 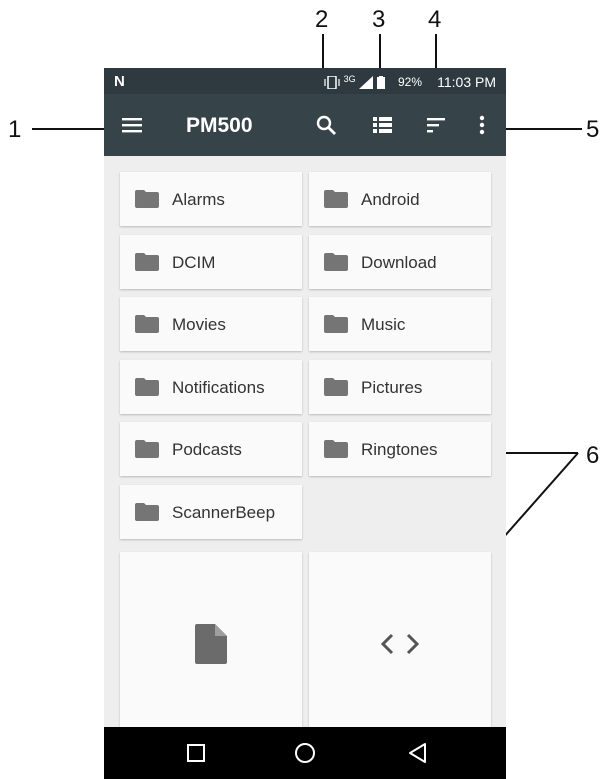 I want to click on folder-tile: Podcasts, so click(x=211, y=449).